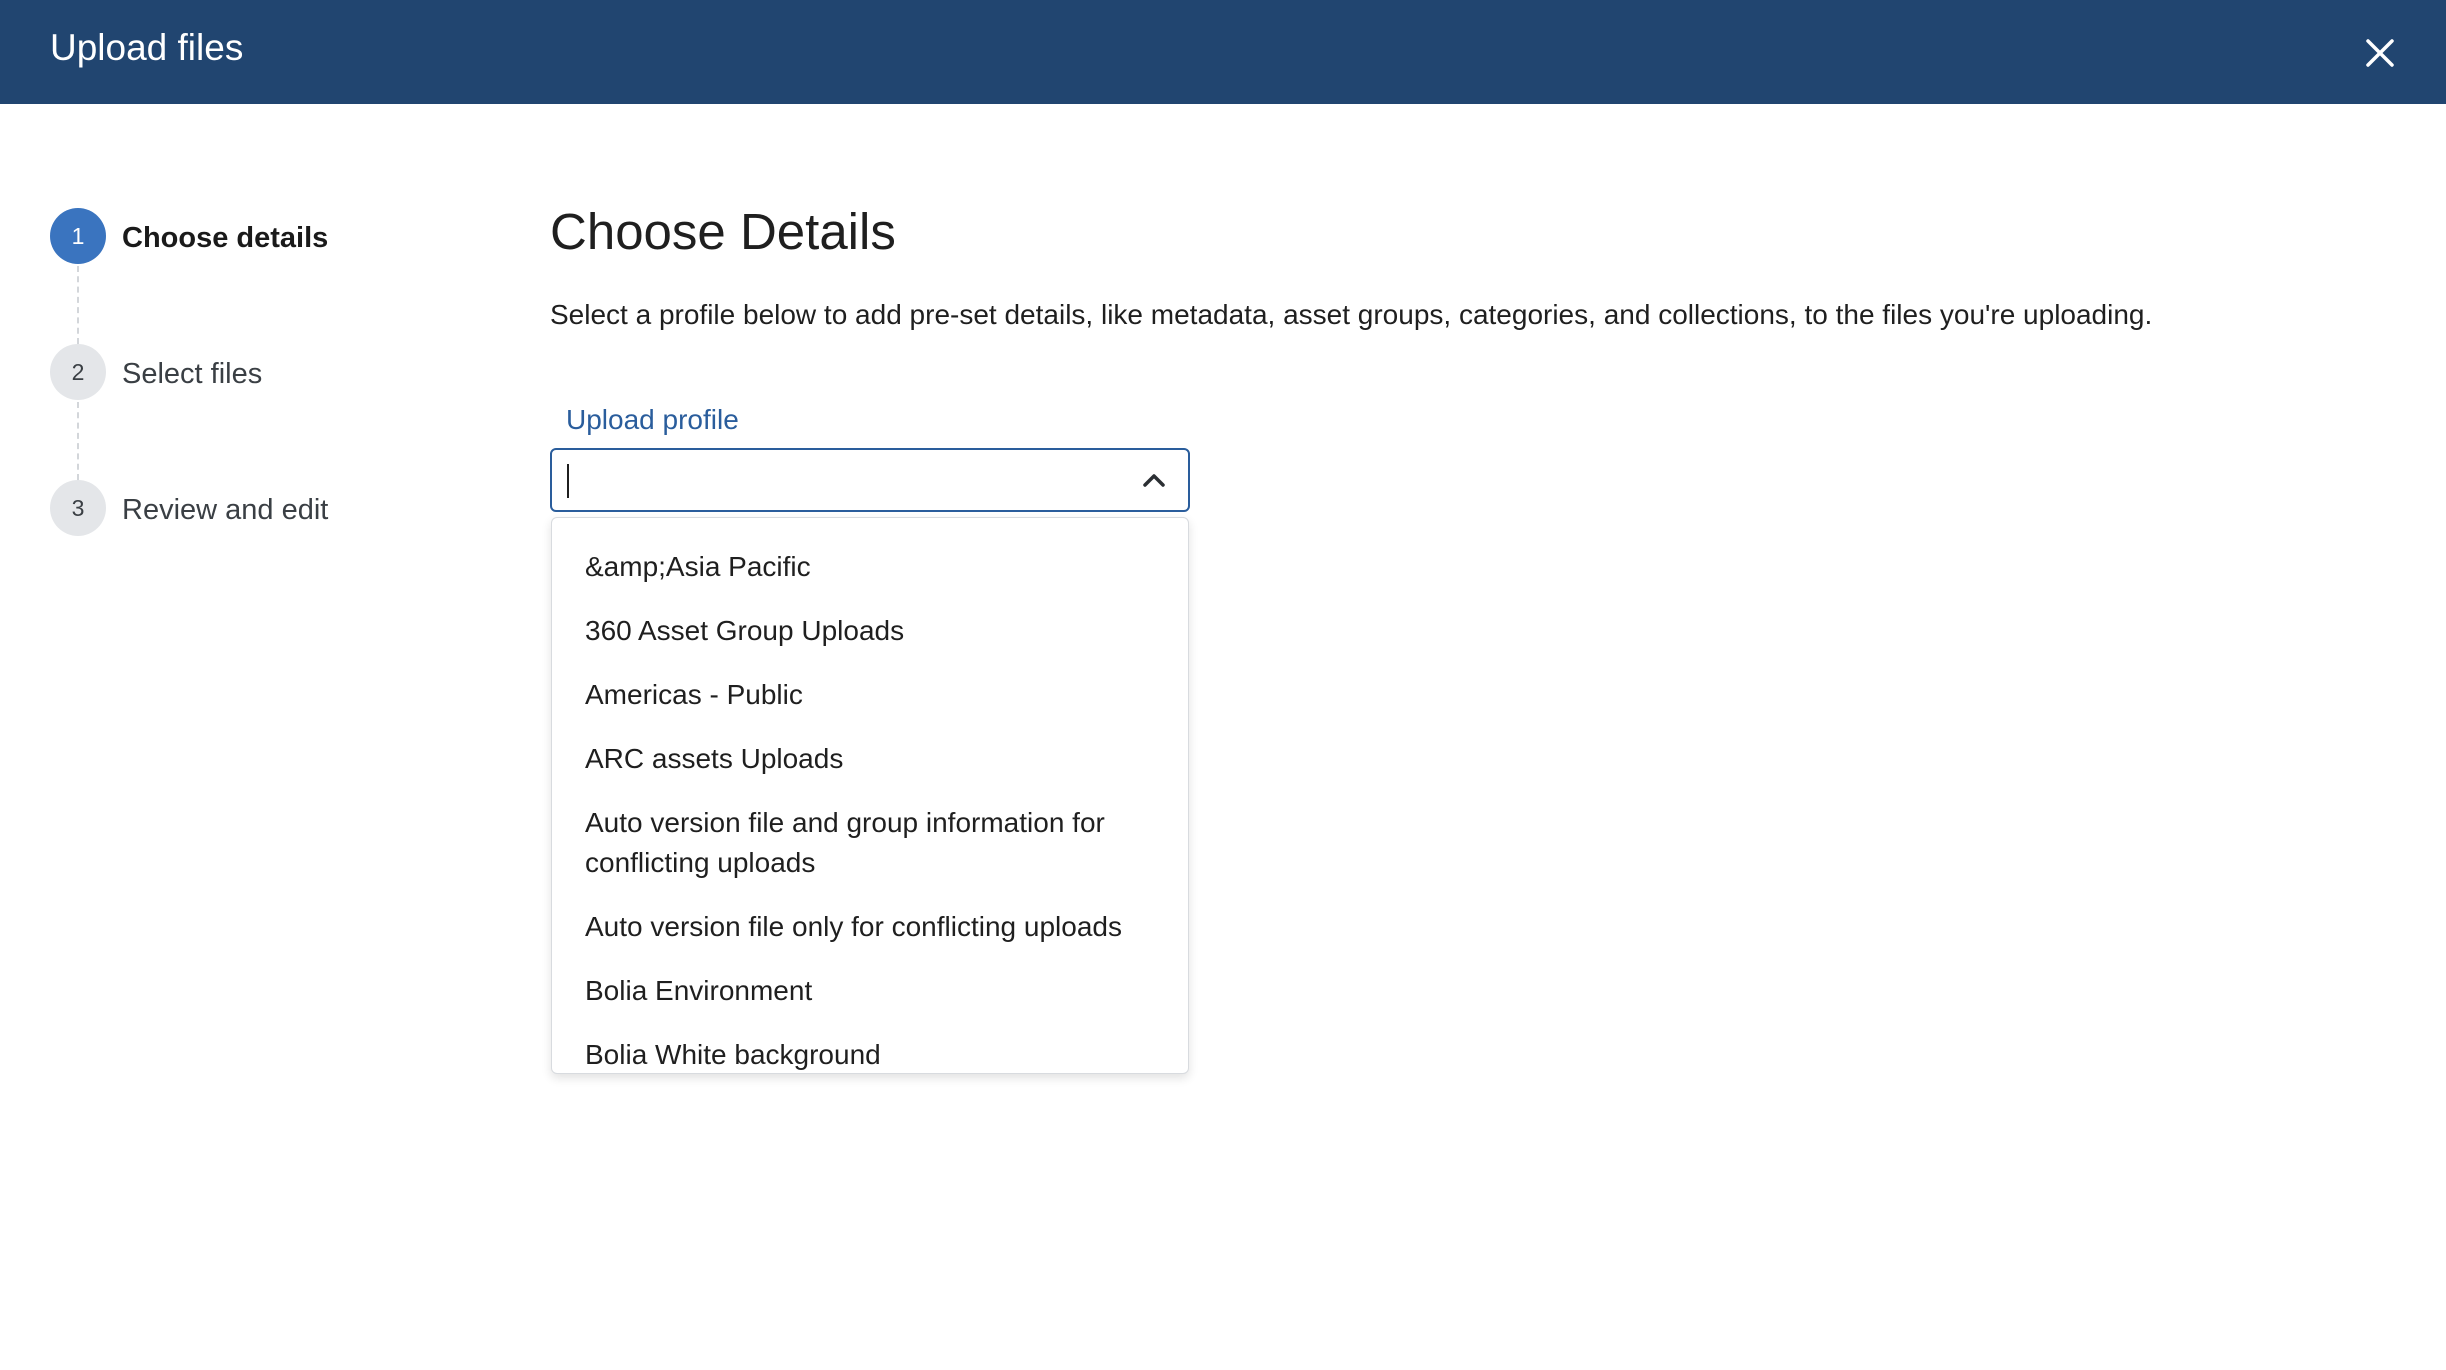 The image size is (2446, 1370). Describe the element at coordinates (870, 567) in the screenshot. I see `option-asia-pacific: &amp;Asia Pacific` at that location.